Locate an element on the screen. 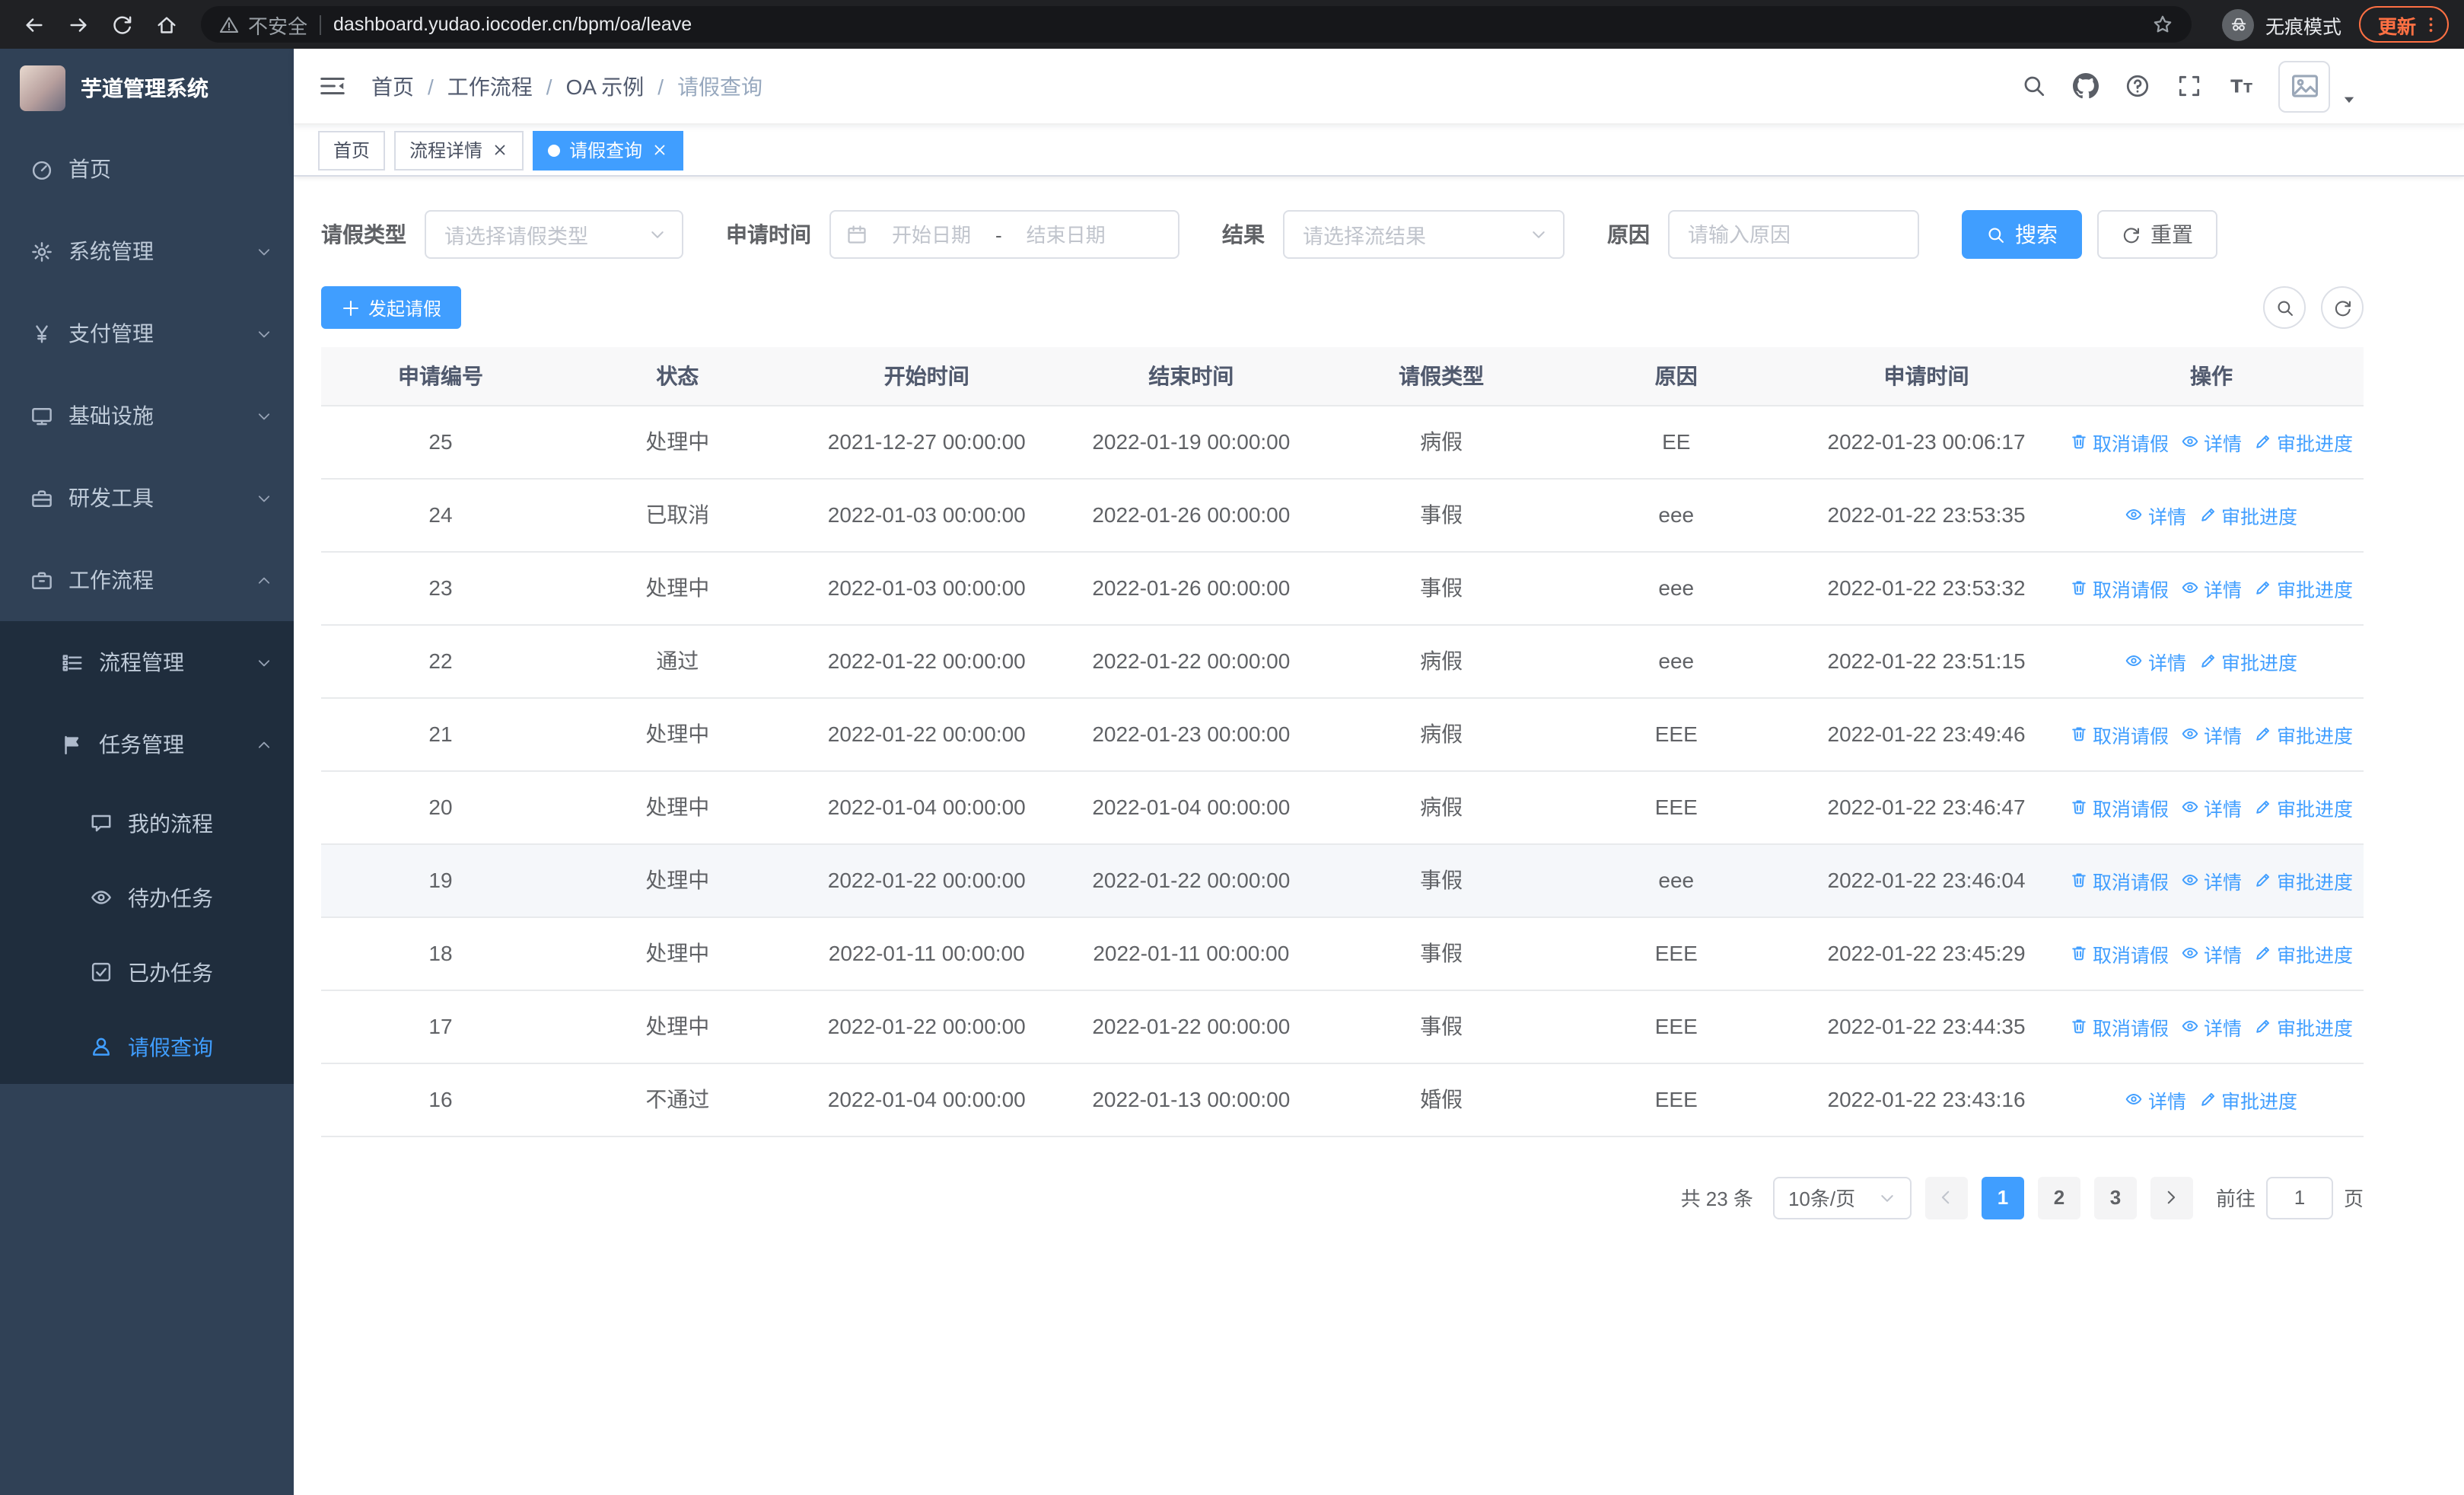 Image resolution: width=2464 pixels, height=1495 pixels. browser-back-button is located at coordinates (34, 24).